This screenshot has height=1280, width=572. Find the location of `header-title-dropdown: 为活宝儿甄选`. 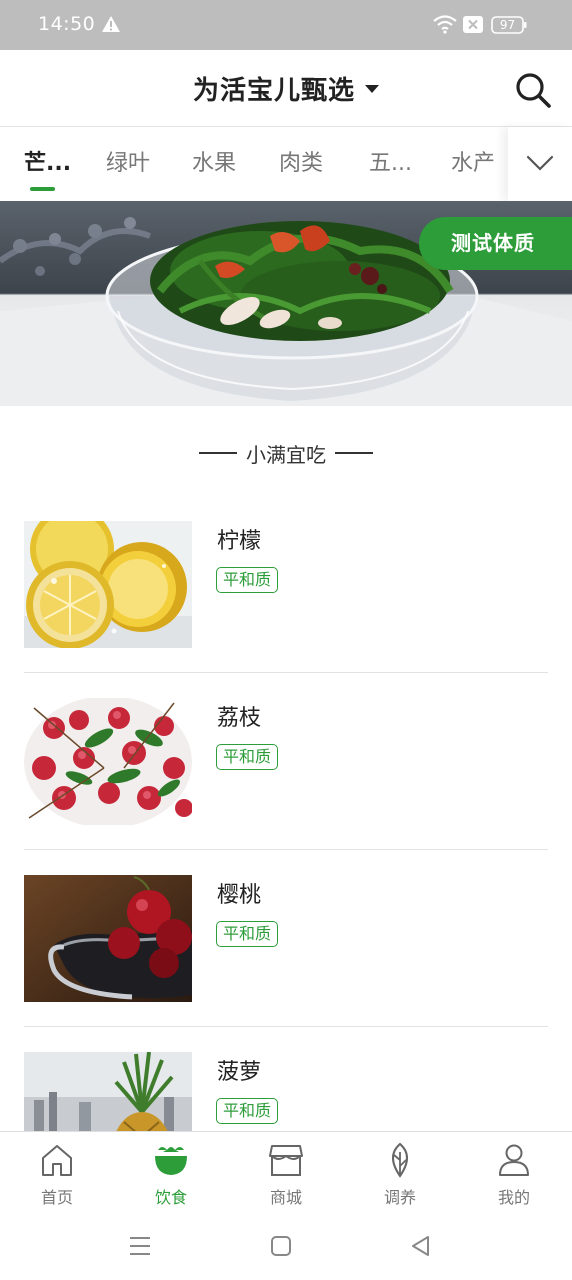

header-title-dropdown: 为活宝儿甄选 is located at coordinates (286, 88).